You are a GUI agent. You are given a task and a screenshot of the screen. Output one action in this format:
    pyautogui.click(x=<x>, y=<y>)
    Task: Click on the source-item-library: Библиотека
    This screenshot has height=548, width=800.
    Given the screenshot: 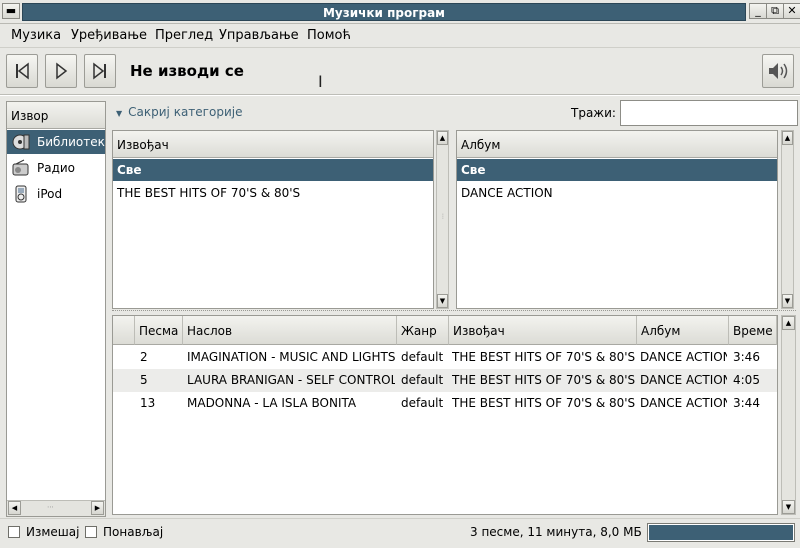 What is the action you would take?
    pyautogui.click(x=56, y=142)
    